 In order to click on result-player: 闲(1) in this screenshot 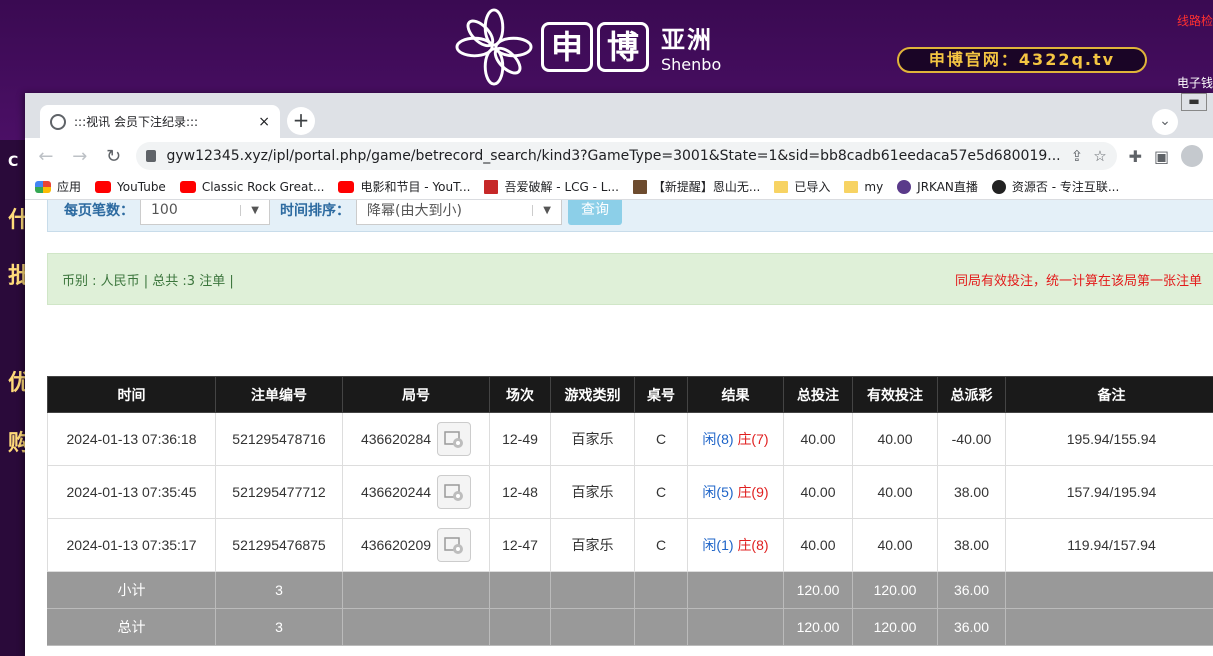, I will do `click(718, 545)`.